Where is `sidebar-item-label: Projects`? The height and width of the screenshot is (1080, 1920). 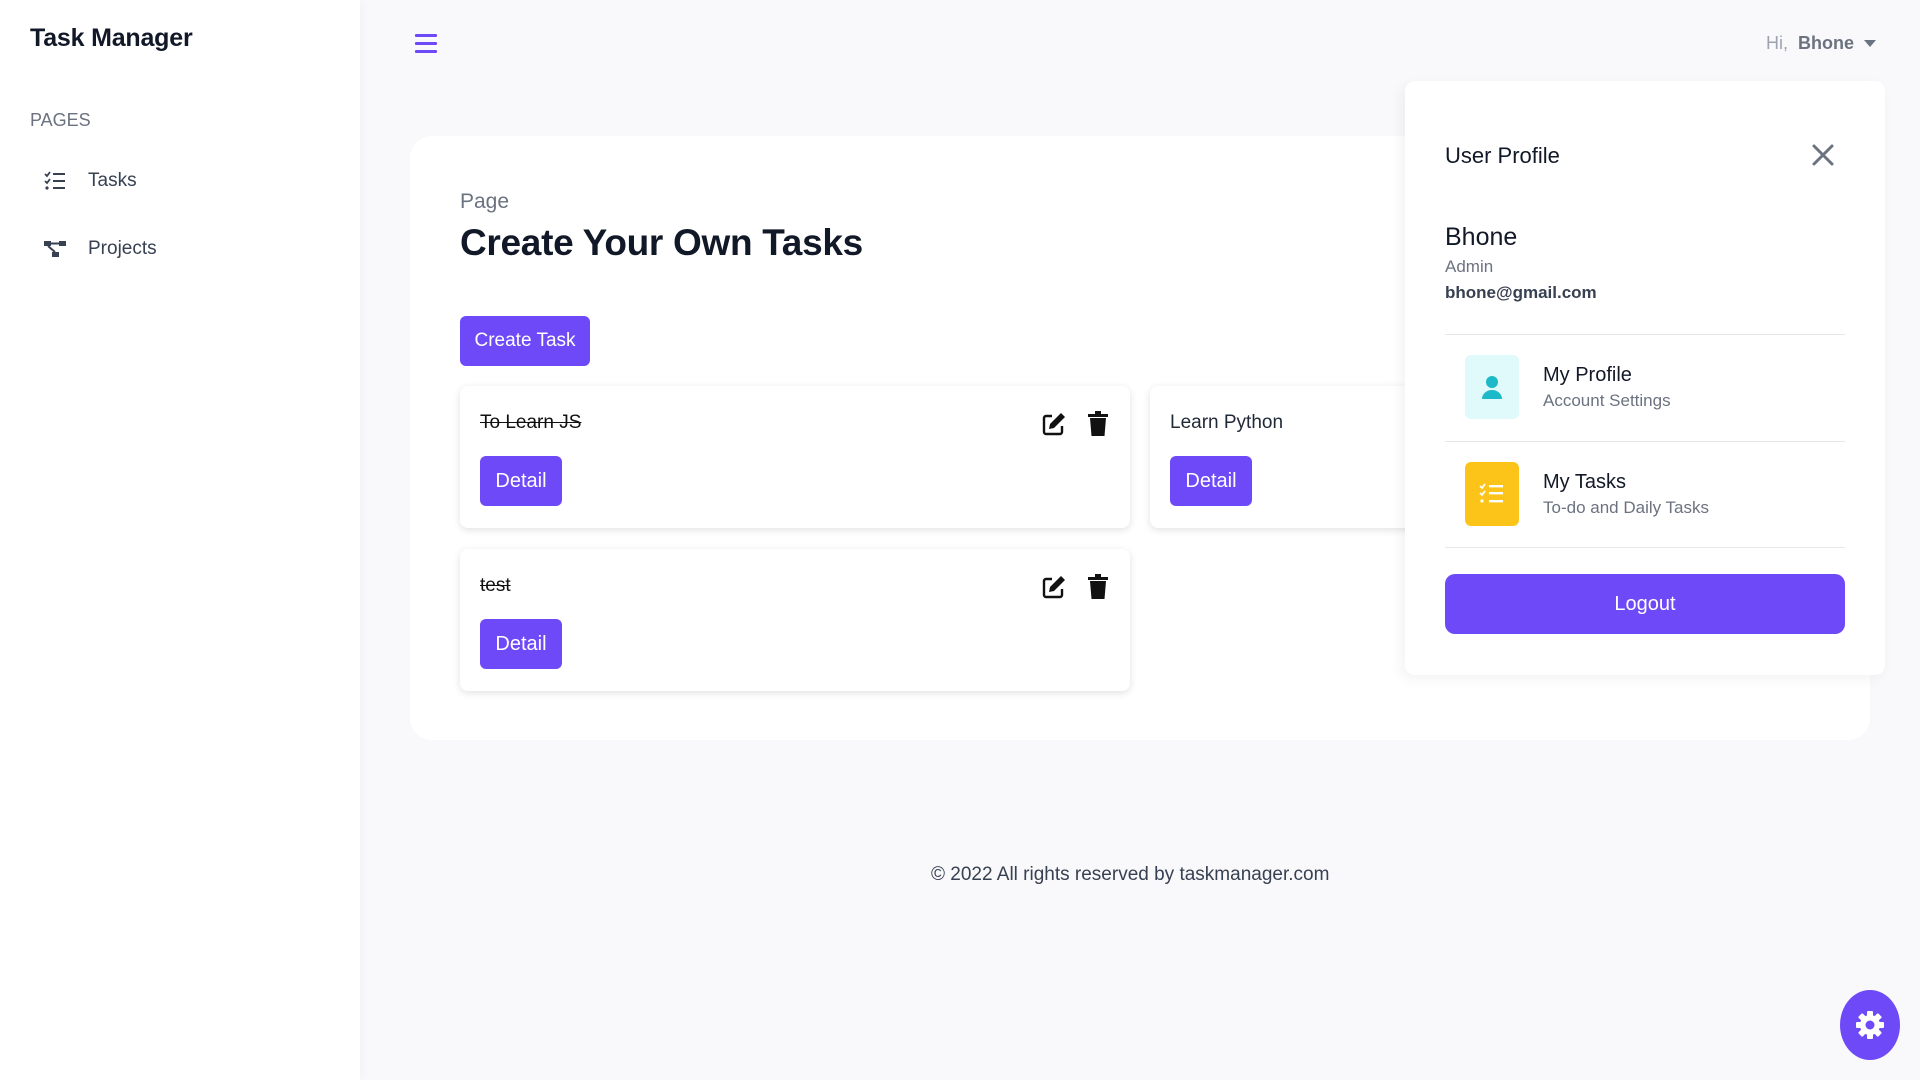
sidebar-item-label: Projects is located at coordinates (122, 248).